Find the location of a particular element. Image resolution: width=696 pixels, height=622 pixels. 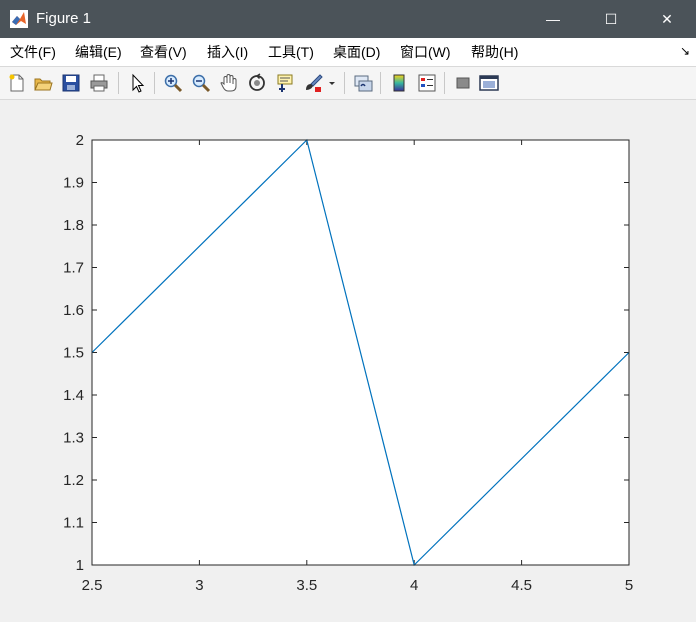

legend-icon is located at coordinates (427, 83).